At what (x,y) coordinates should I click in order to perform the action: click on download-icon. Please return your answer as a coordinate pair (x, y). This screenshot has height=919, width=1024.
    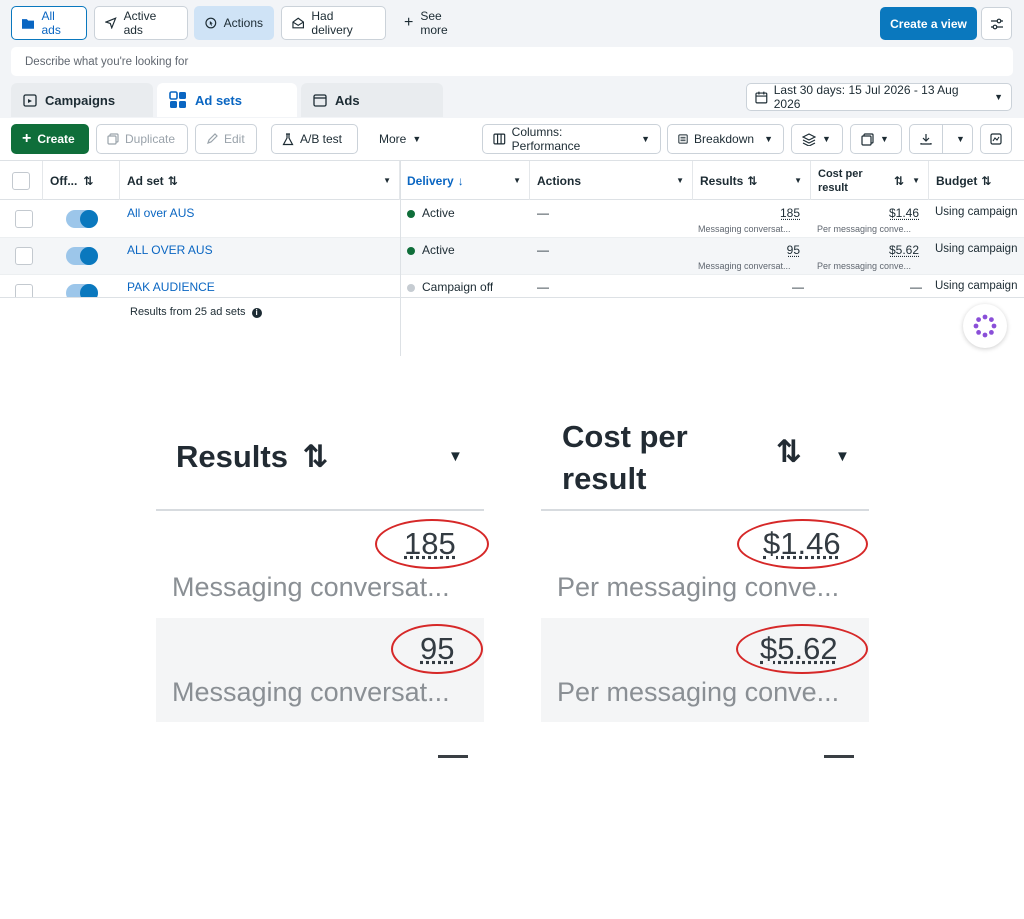
    Looking at the image, I should click on (926, 139).